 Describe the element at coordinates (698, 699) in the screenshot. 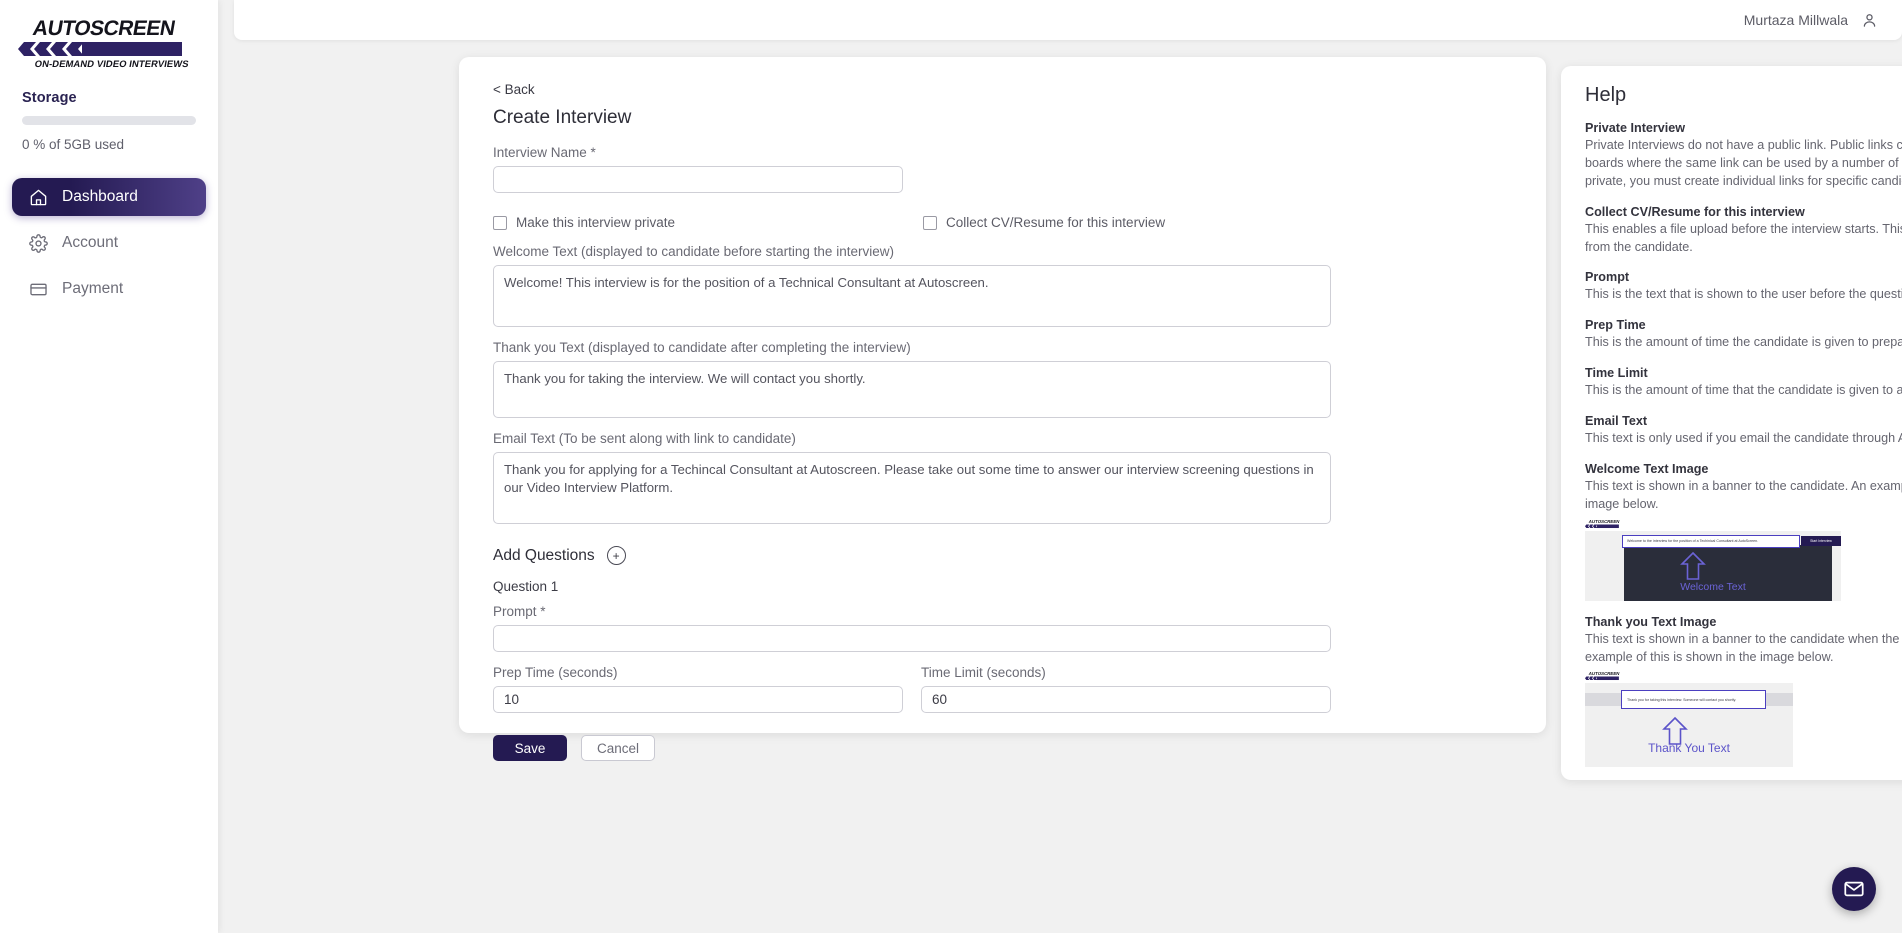

I see `prep-time-input` at that location.